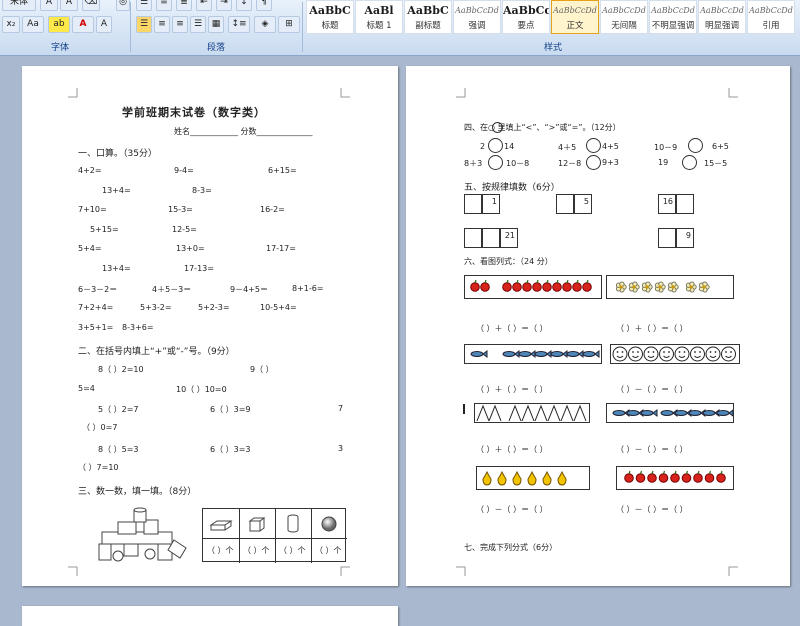  Describe the element at coordinates (224, 5) in the screenshot. I see `increase-indent-button: ⇥` at that location.